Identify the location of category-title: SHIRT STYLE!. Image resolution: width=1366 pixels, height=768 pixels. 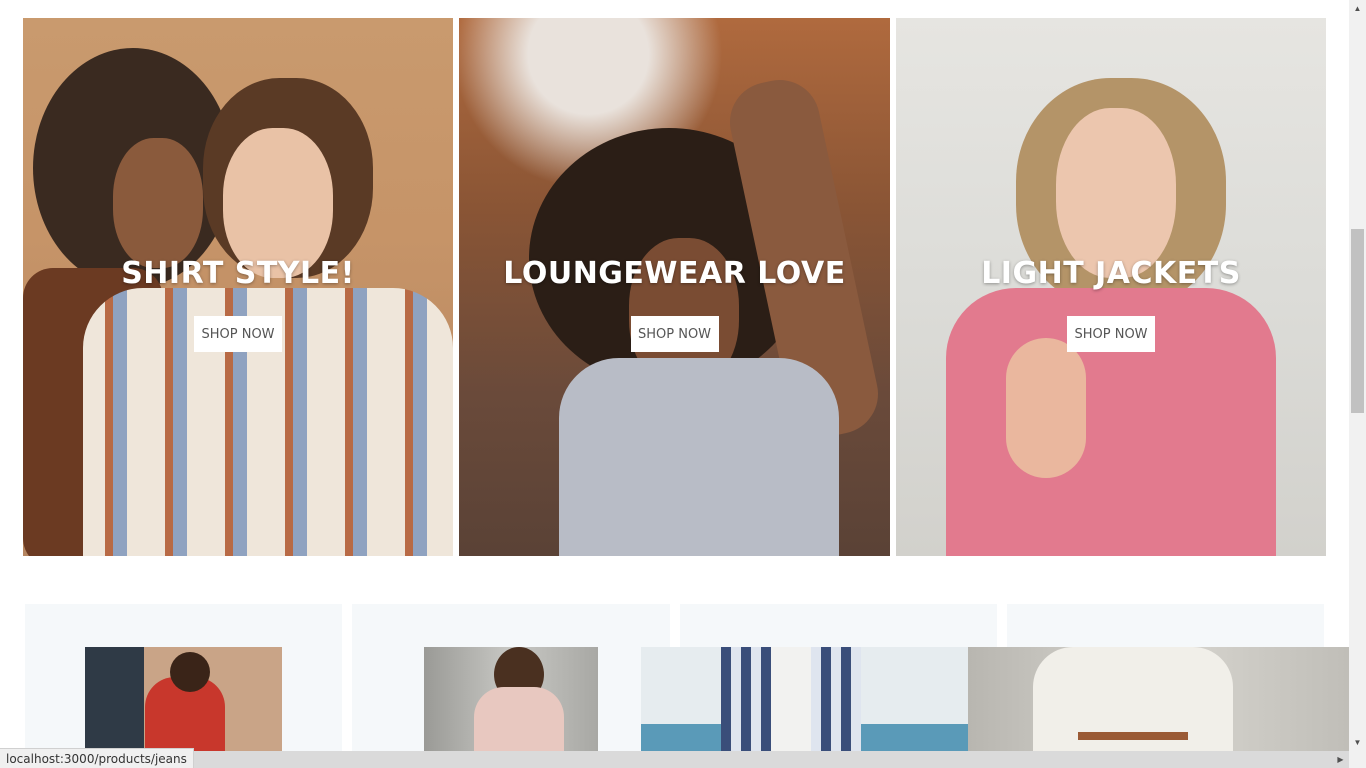
(238, 273).